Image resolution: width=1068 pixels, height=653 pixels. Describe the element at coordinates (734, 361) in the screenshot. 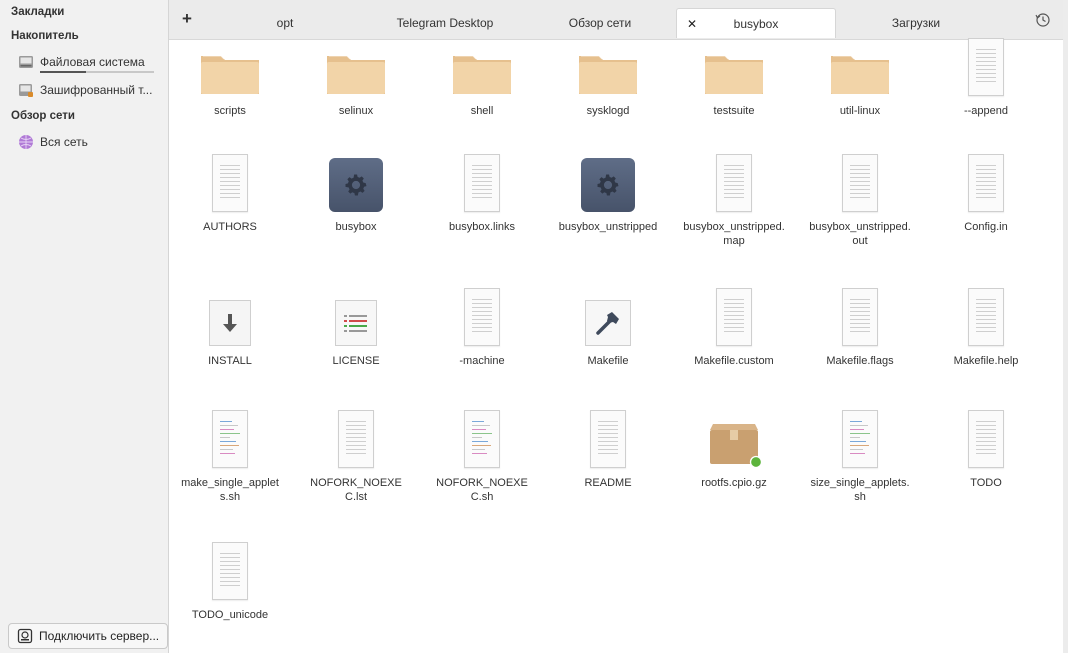

I see `file-label: Makefile.custom` at that location.